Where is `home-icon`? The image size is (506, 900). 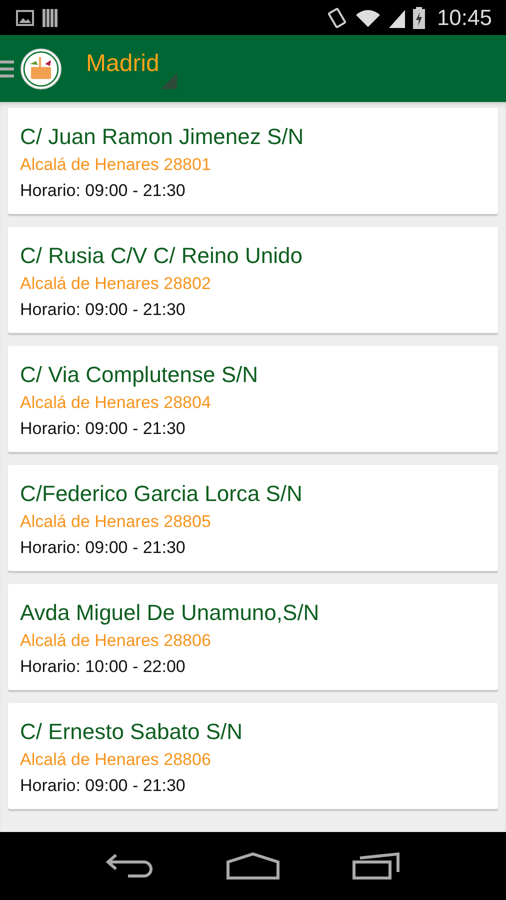
home-icon is located at coordinates (253, 866).